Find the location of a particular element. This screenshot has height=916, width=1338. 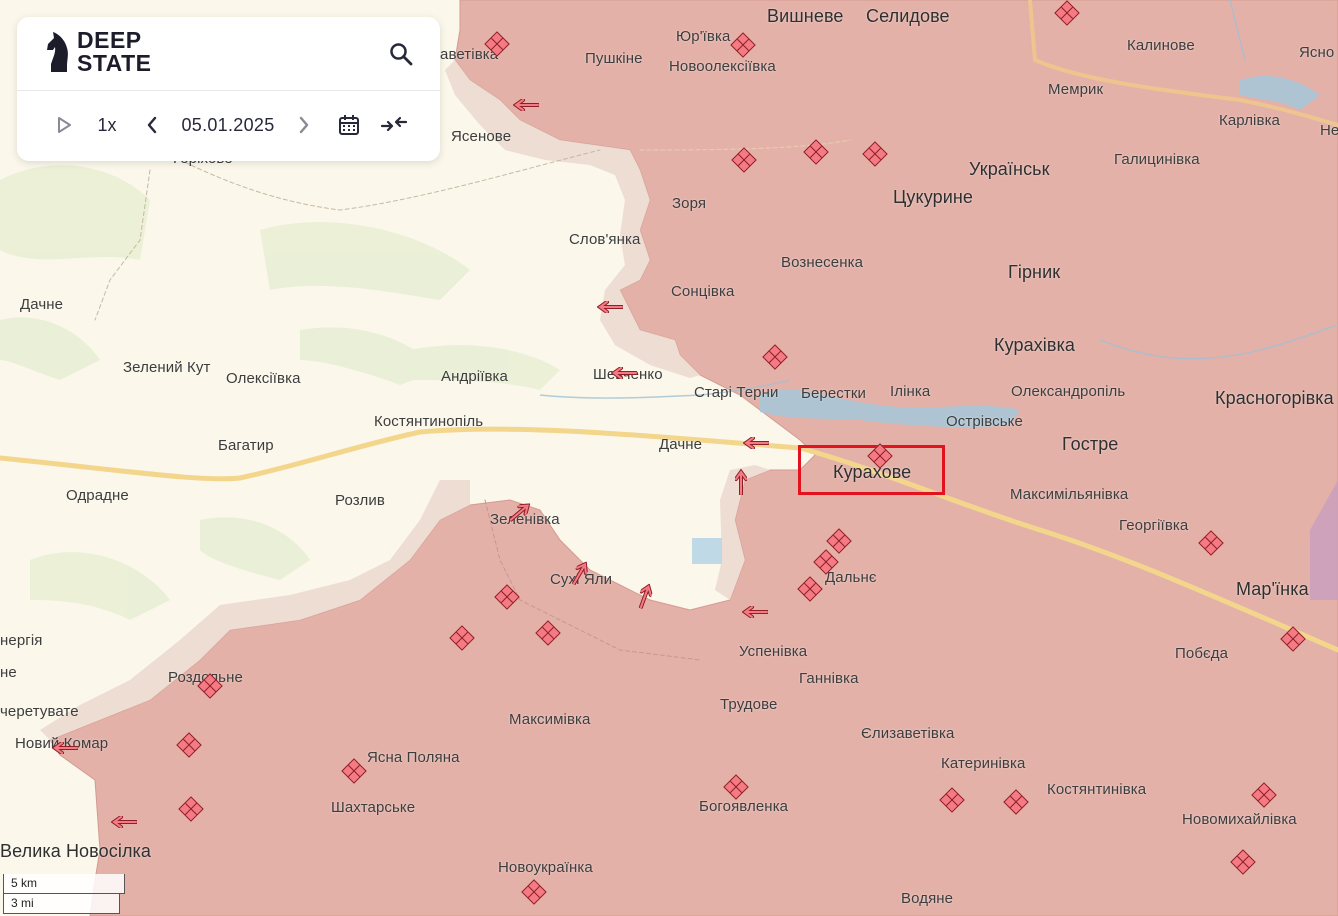

map-label: Галицинівка is located at coordinates (1157, 159).